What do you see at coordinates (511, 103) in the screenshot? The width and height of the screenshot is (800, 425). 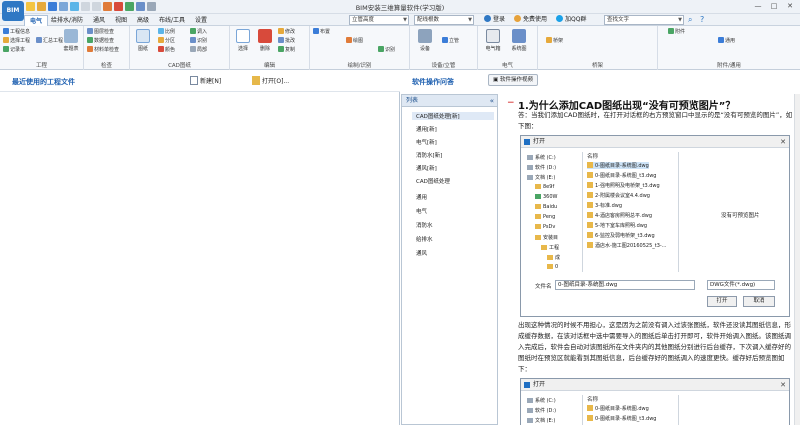 I see `collapse-minus-icon: −` at bounding box center [511, 103].